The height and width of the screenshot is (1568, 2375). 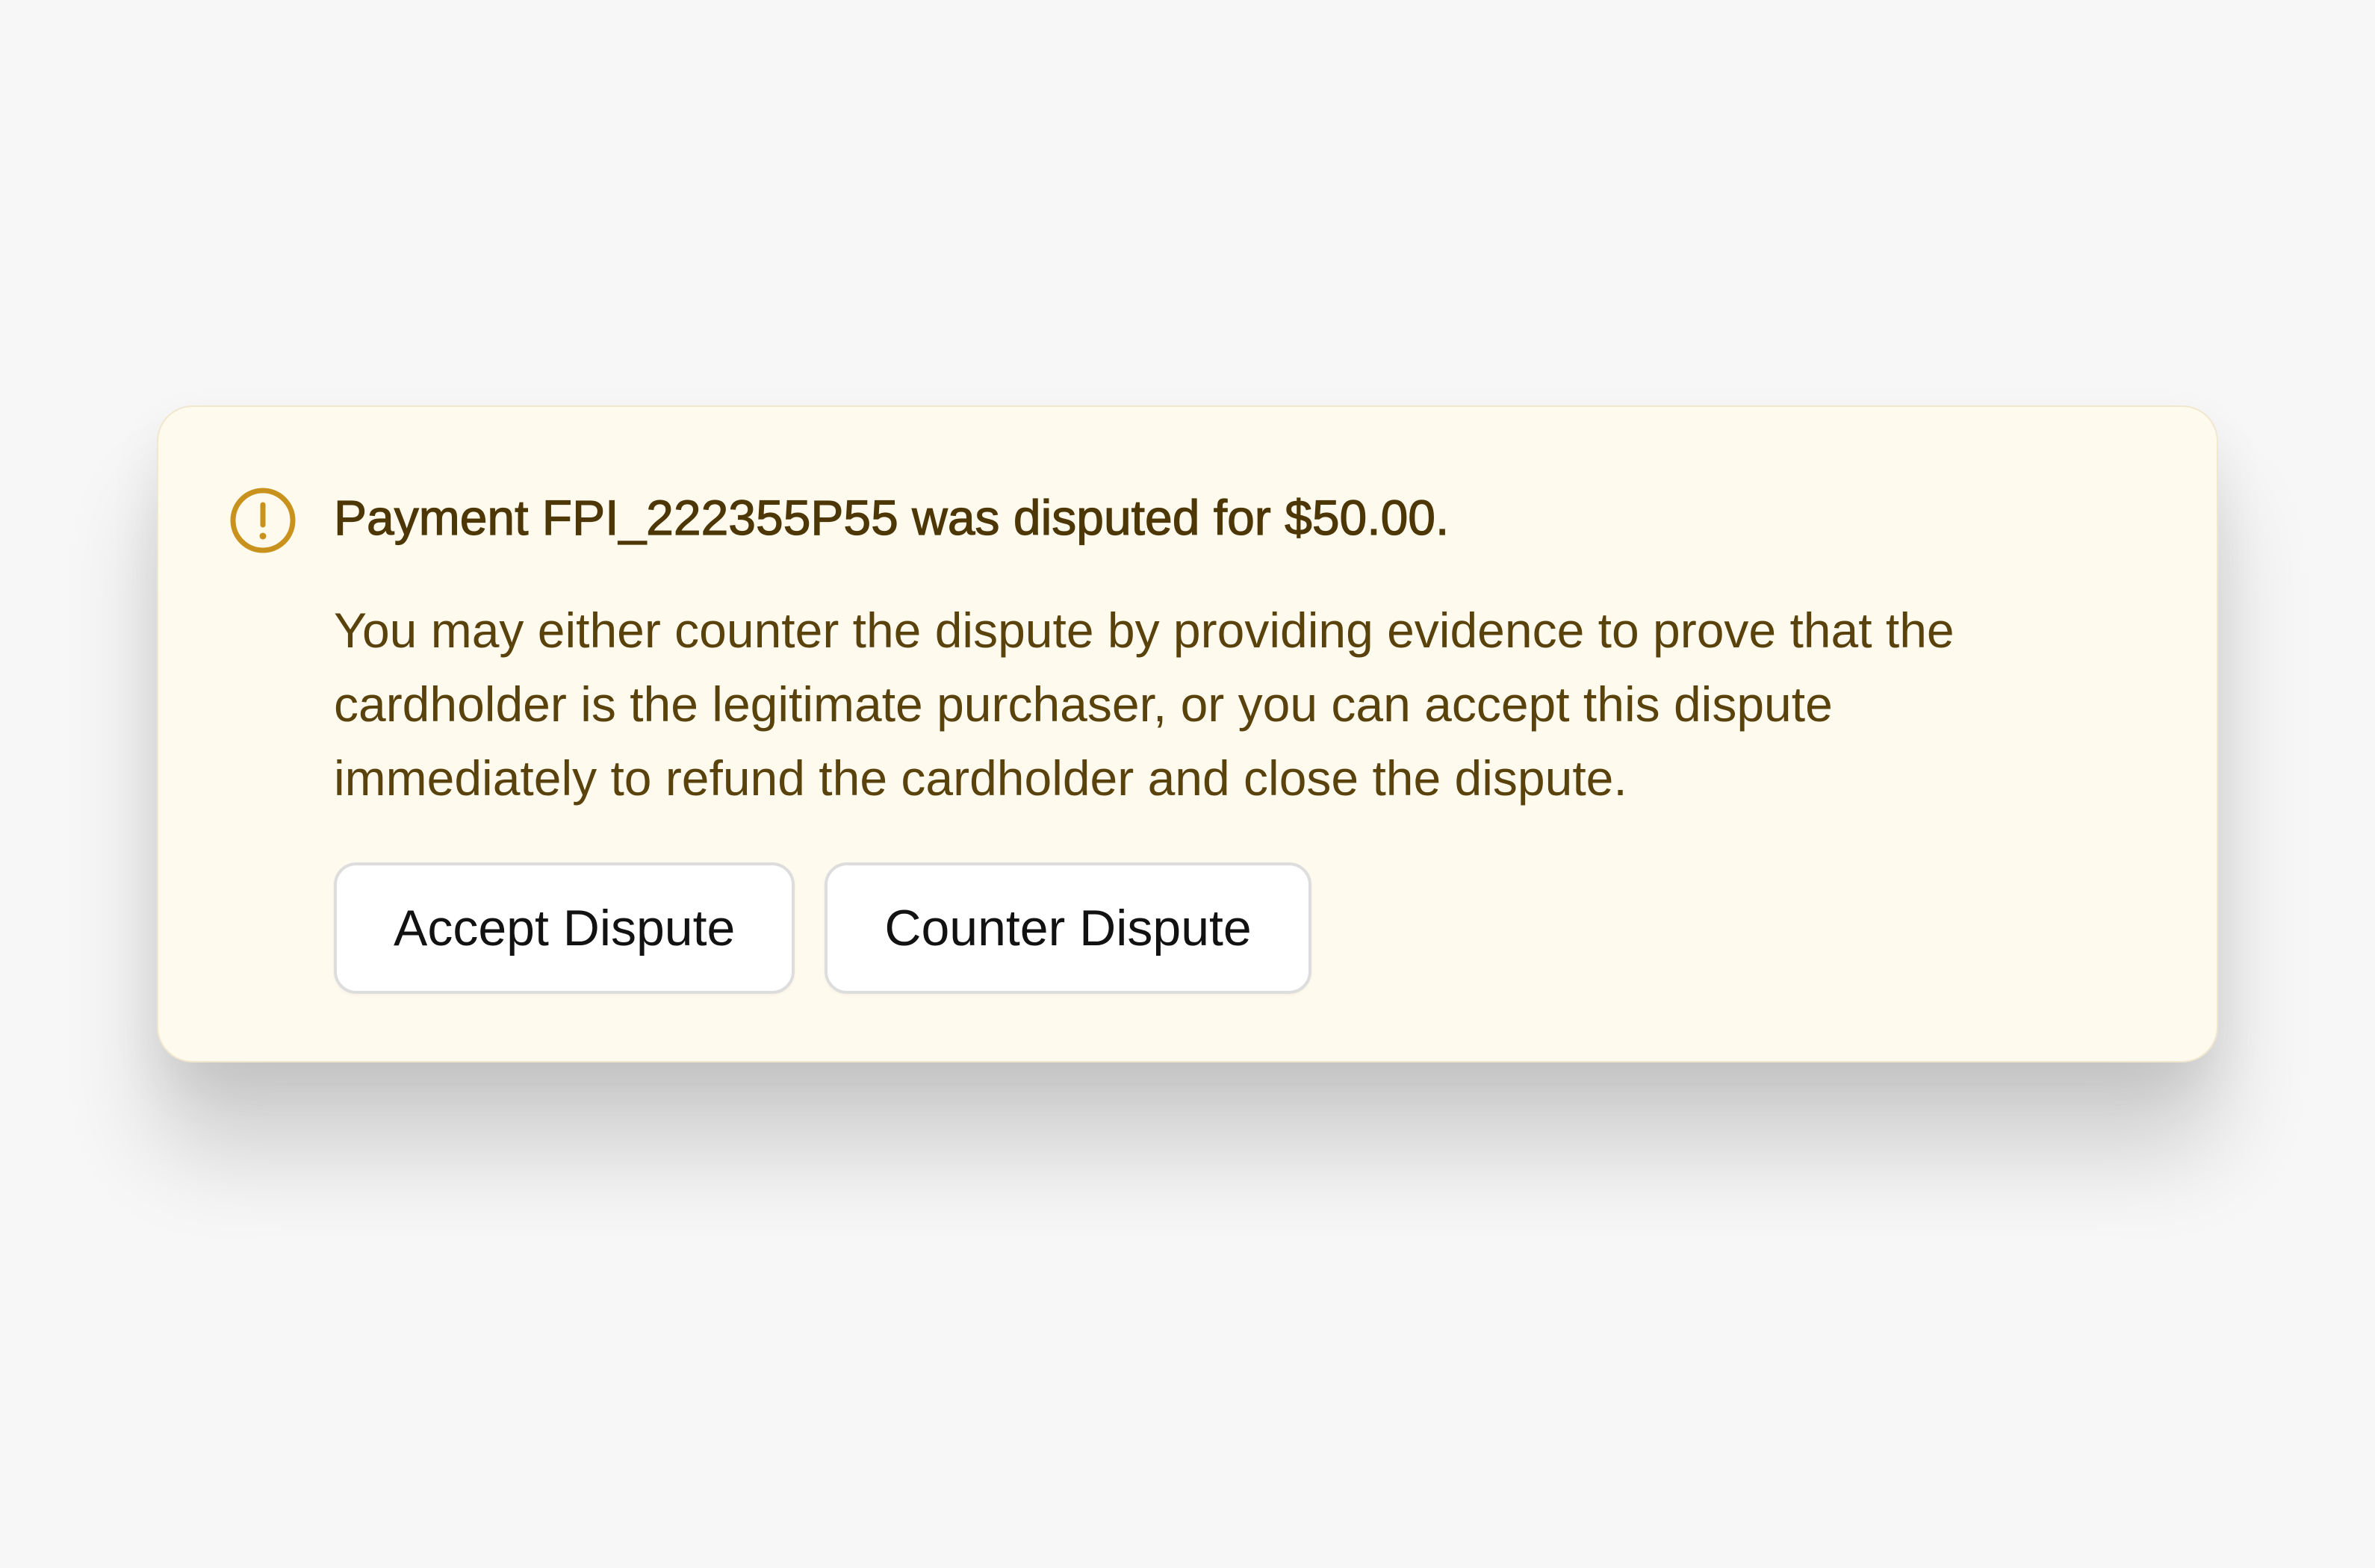 What do you see at coordinates (564, 928) in the screenshot?
I see `accept-dispute-button: Accept Dispute` at bounding box center [564, 928].